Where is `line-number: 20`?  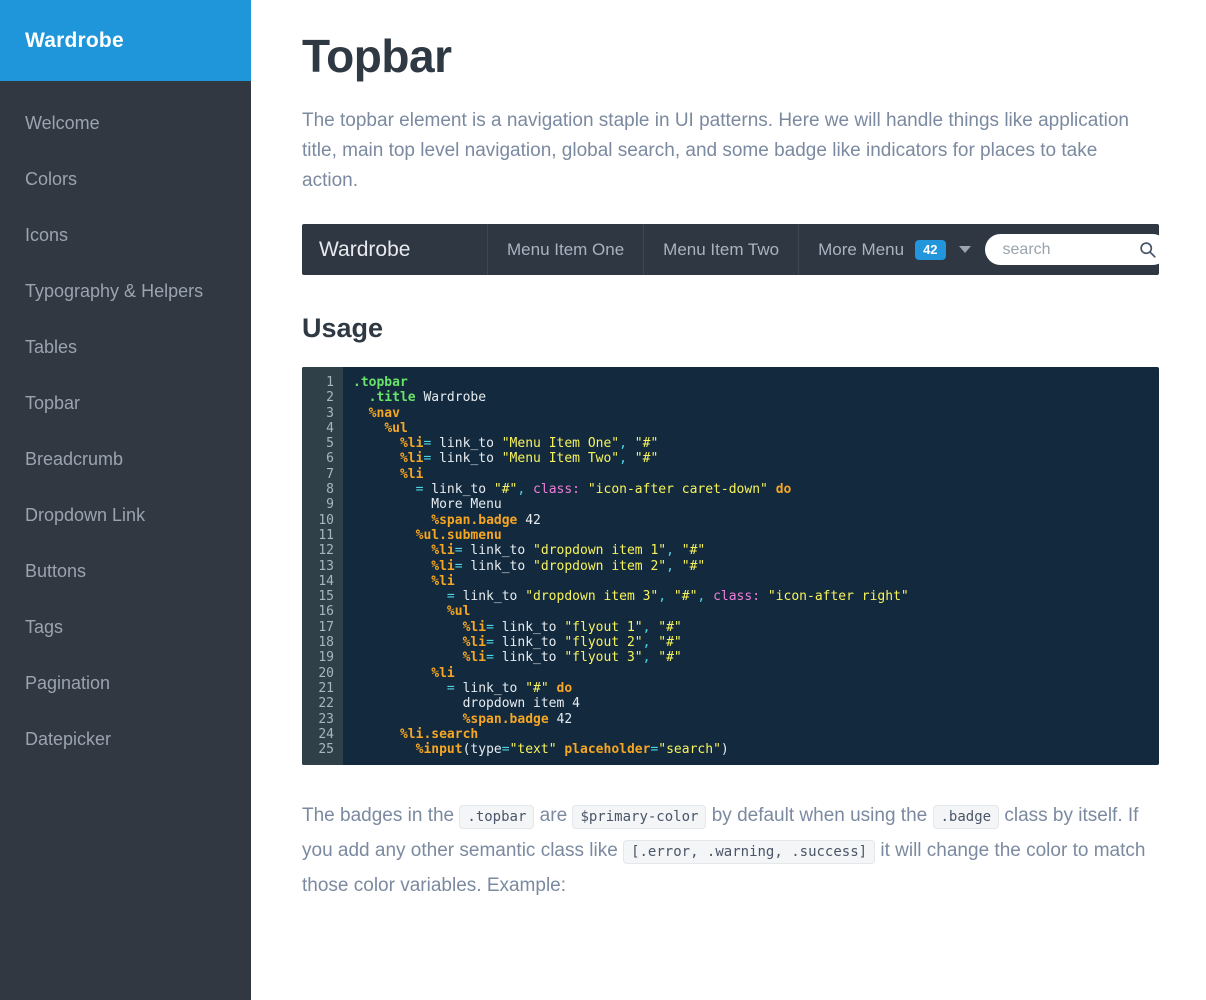 line-number: 20 is located at coordinates (326, 673).